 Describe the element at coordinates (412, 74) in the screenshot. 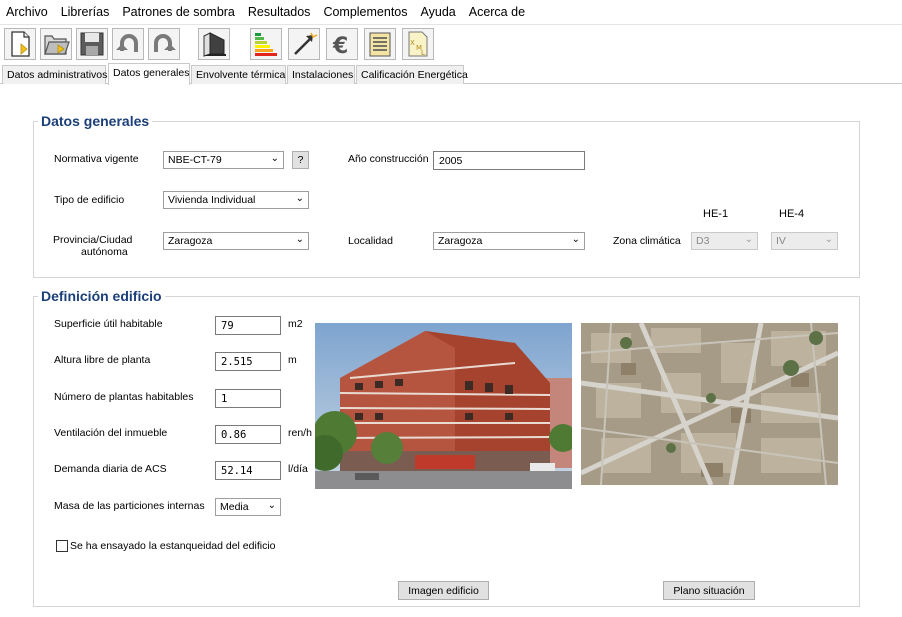

I see `tab-calificacion-energetica: Calificación Energética` at that location.